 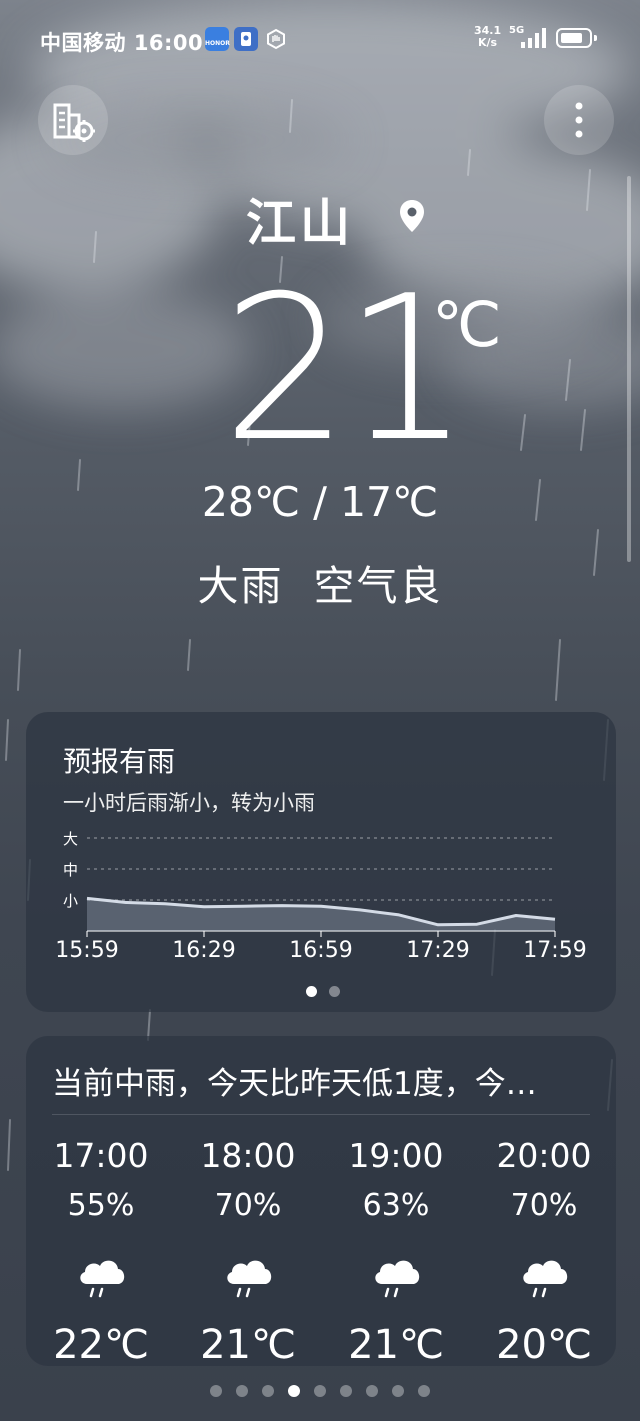 What do you see at coordinates (70, 870) in the screenshot?
I see `chart-level-label: 中` at bounding box center [70, 870].